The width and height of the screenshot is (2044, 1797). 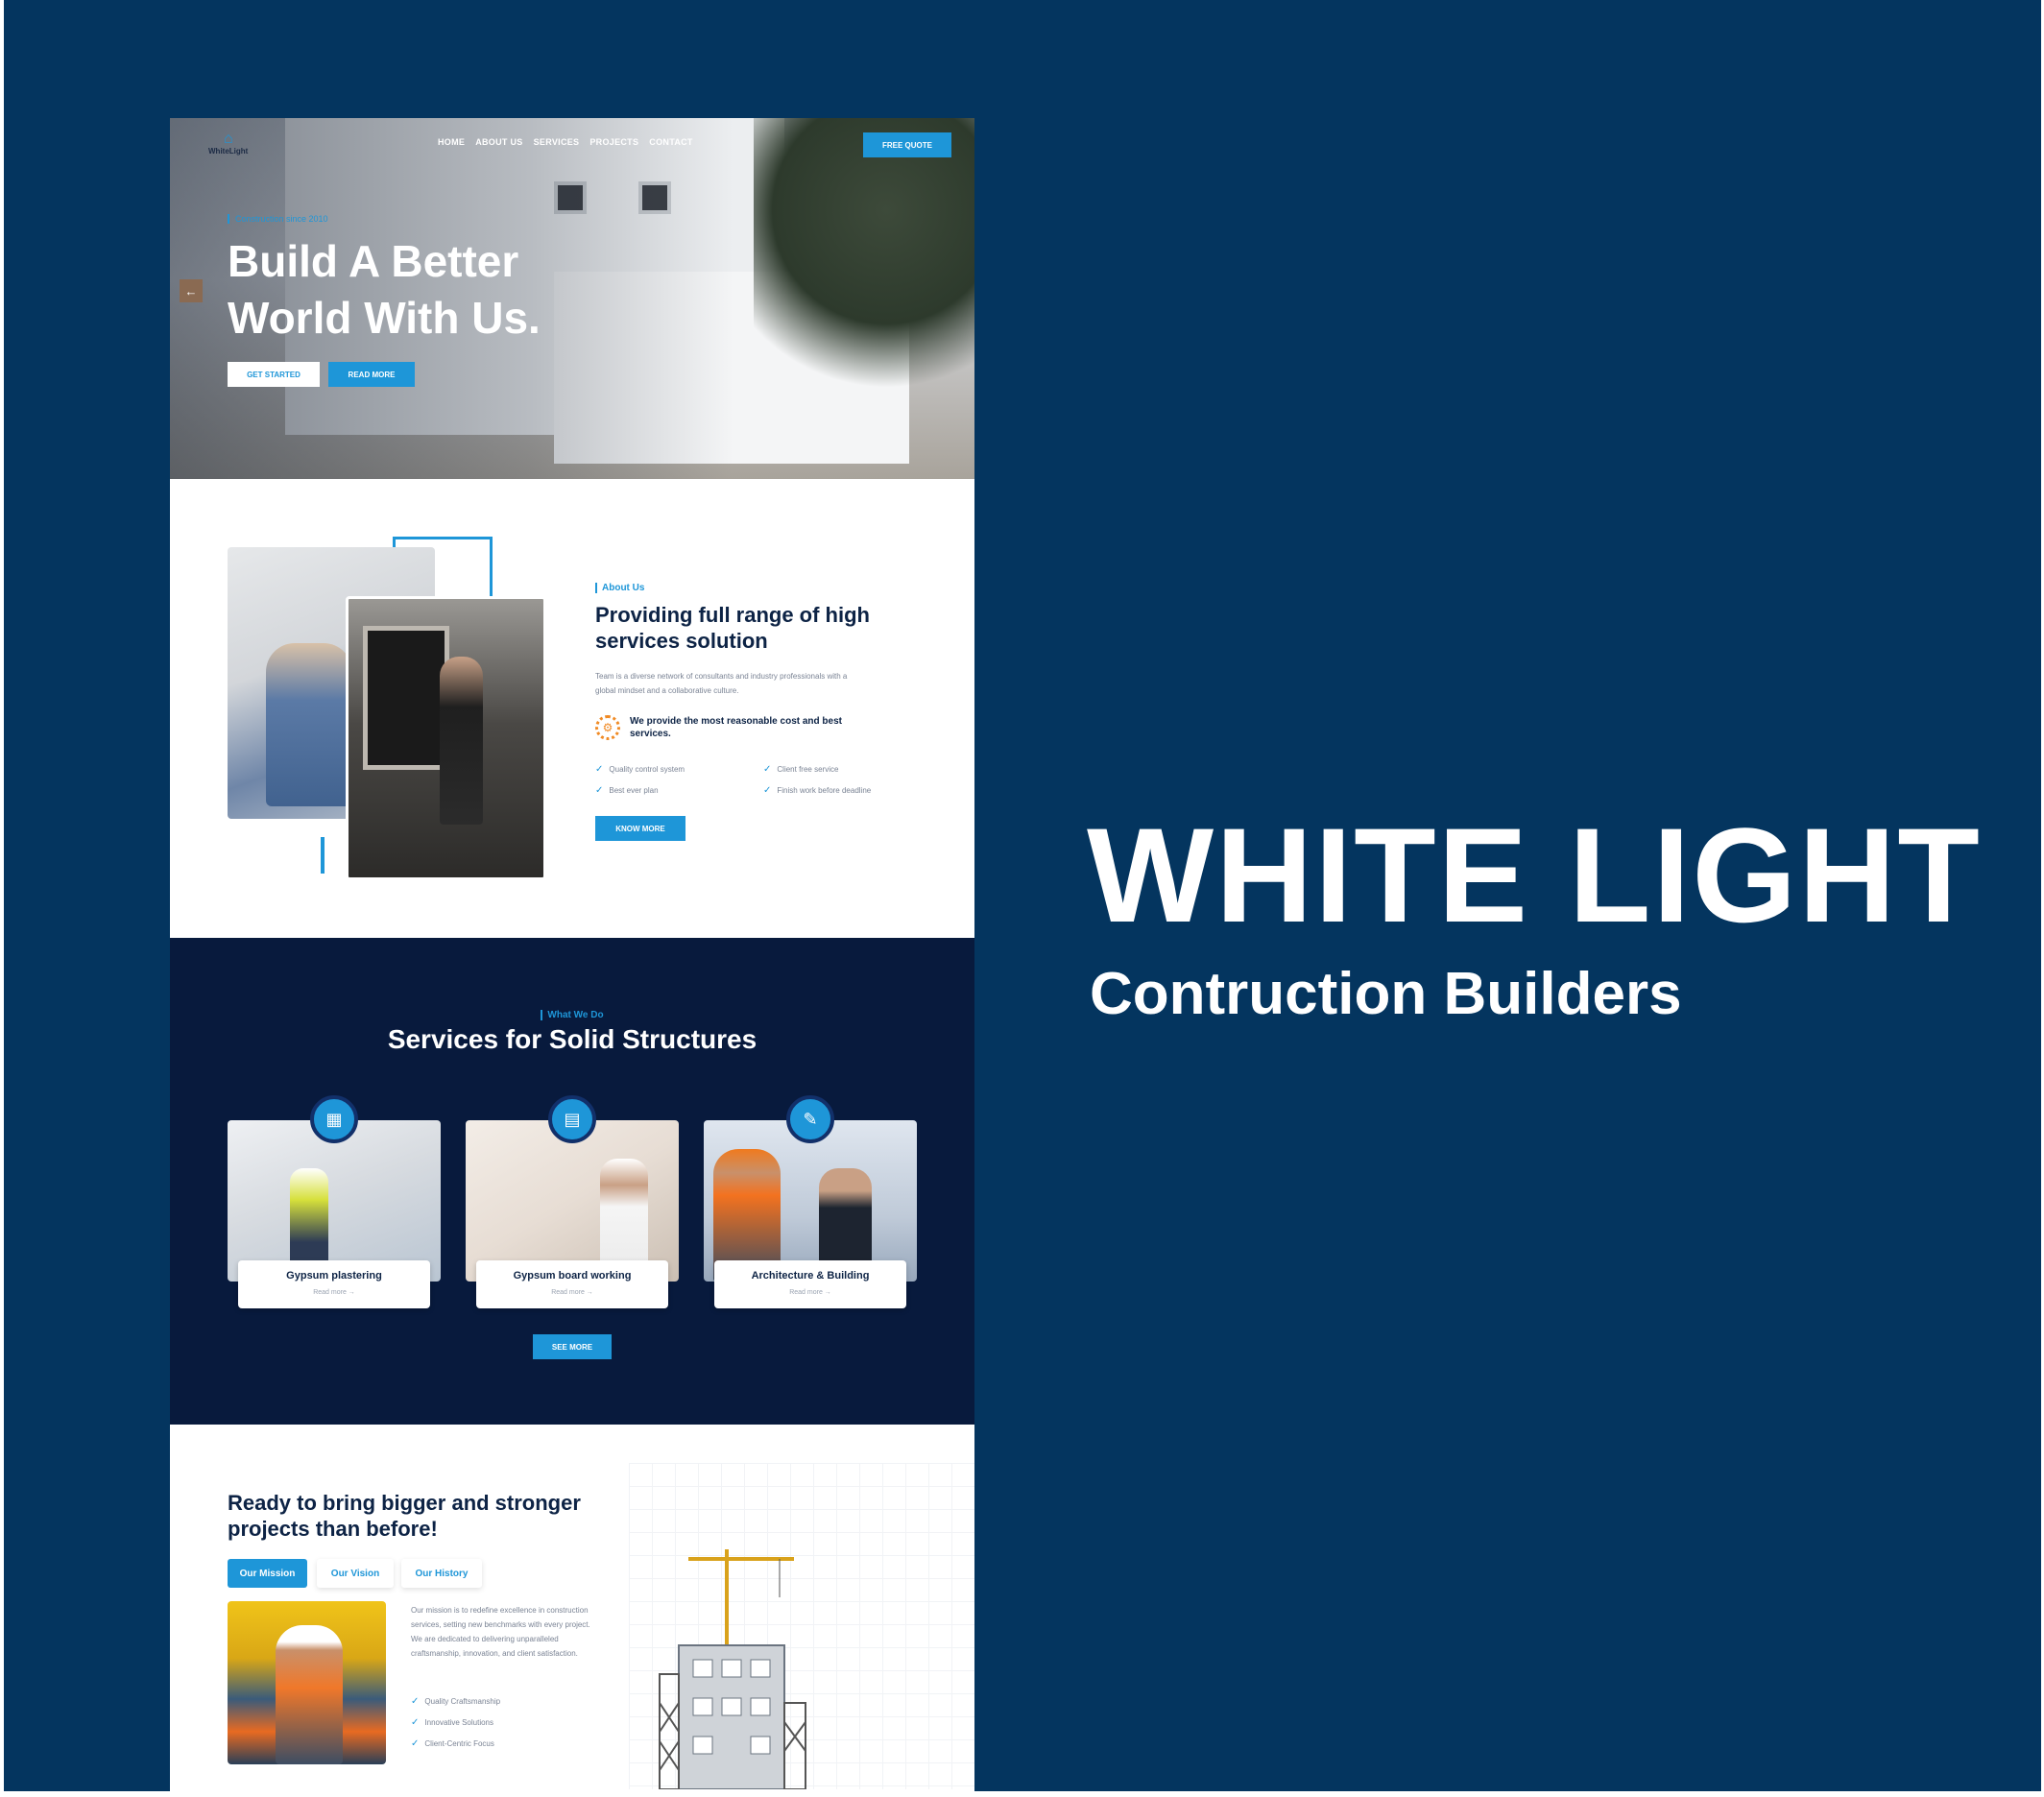 What do you see at coordinates (191, 291) in the screenshot?
I see `arrow-left-icon: ←` at bounding box center [191, 291].